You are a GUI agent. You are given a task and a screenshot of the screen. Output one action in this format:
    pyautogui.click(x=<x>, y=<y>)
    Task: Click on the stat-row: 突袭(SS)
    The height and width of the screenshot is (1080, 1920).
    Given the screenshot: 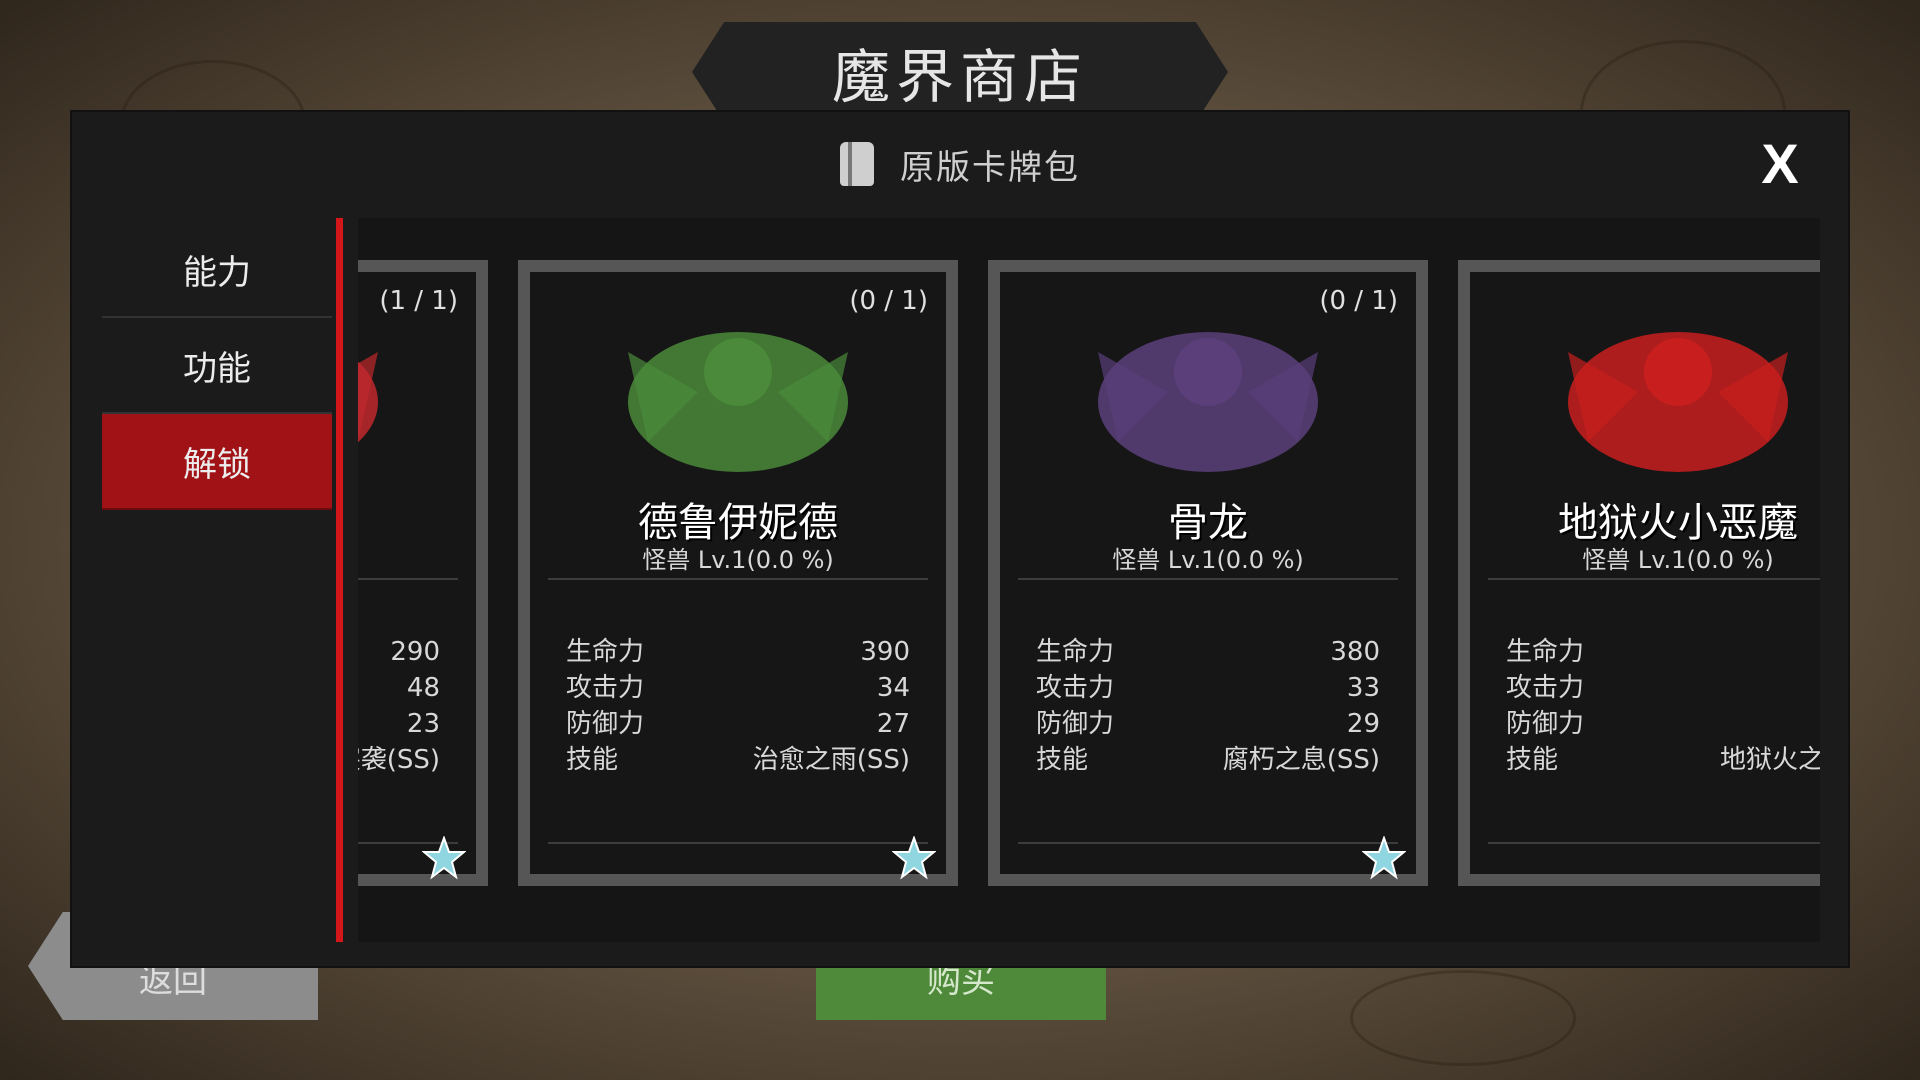 What is the action you would take?
    pyautogui.click(x=399, y=760)
    